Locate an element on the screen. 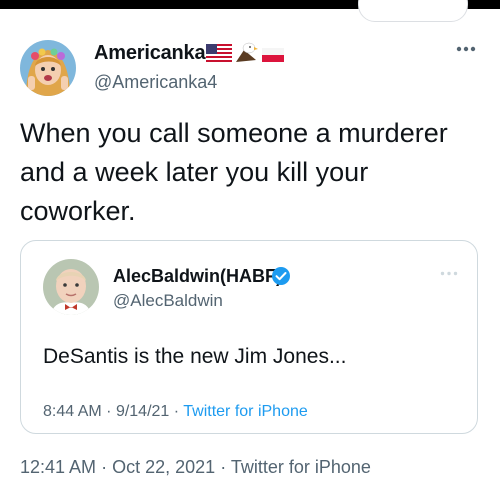 This screenshot has width=500, height=486. author-handle: @Americanka4 is located at coordinates (155, 82).